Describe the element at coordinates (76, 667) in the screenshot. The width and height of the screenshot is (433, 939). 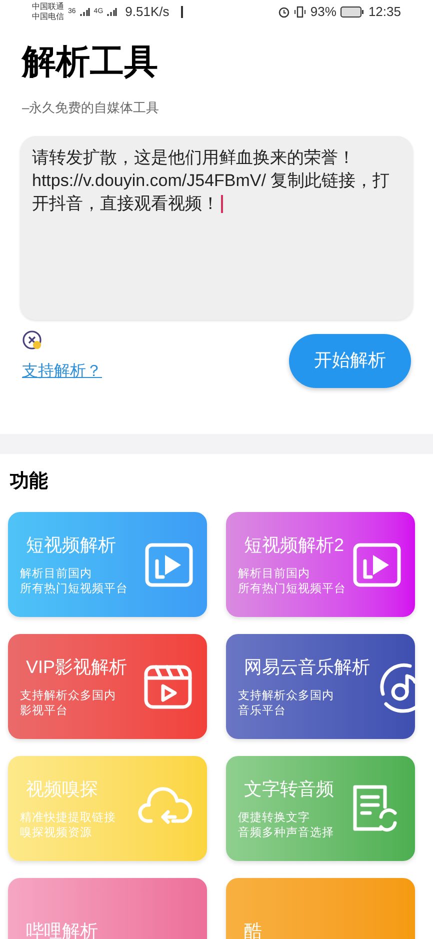
I see `card-title: VIP影视解析` at that location.